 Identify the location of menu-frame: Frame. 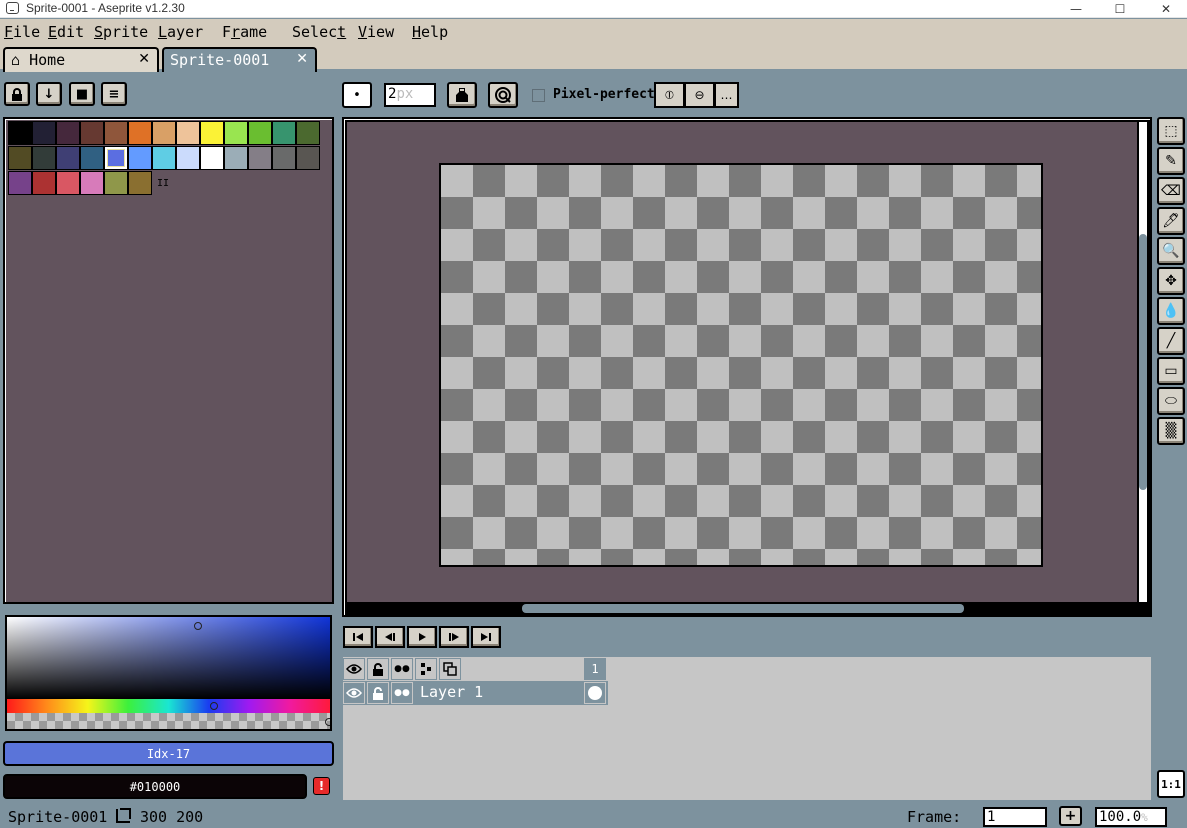
(244, 32).